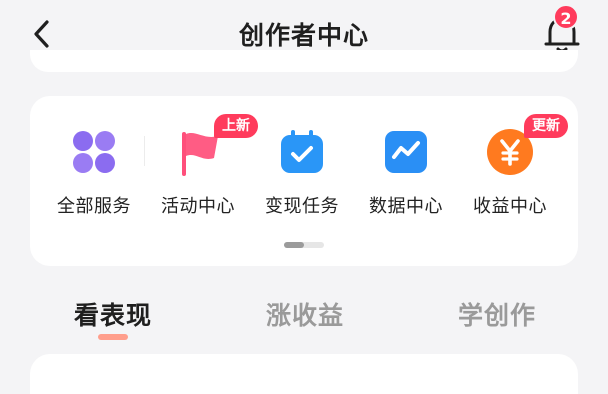  I want to click on service-all-services: 全部服务, so click(94, 169).